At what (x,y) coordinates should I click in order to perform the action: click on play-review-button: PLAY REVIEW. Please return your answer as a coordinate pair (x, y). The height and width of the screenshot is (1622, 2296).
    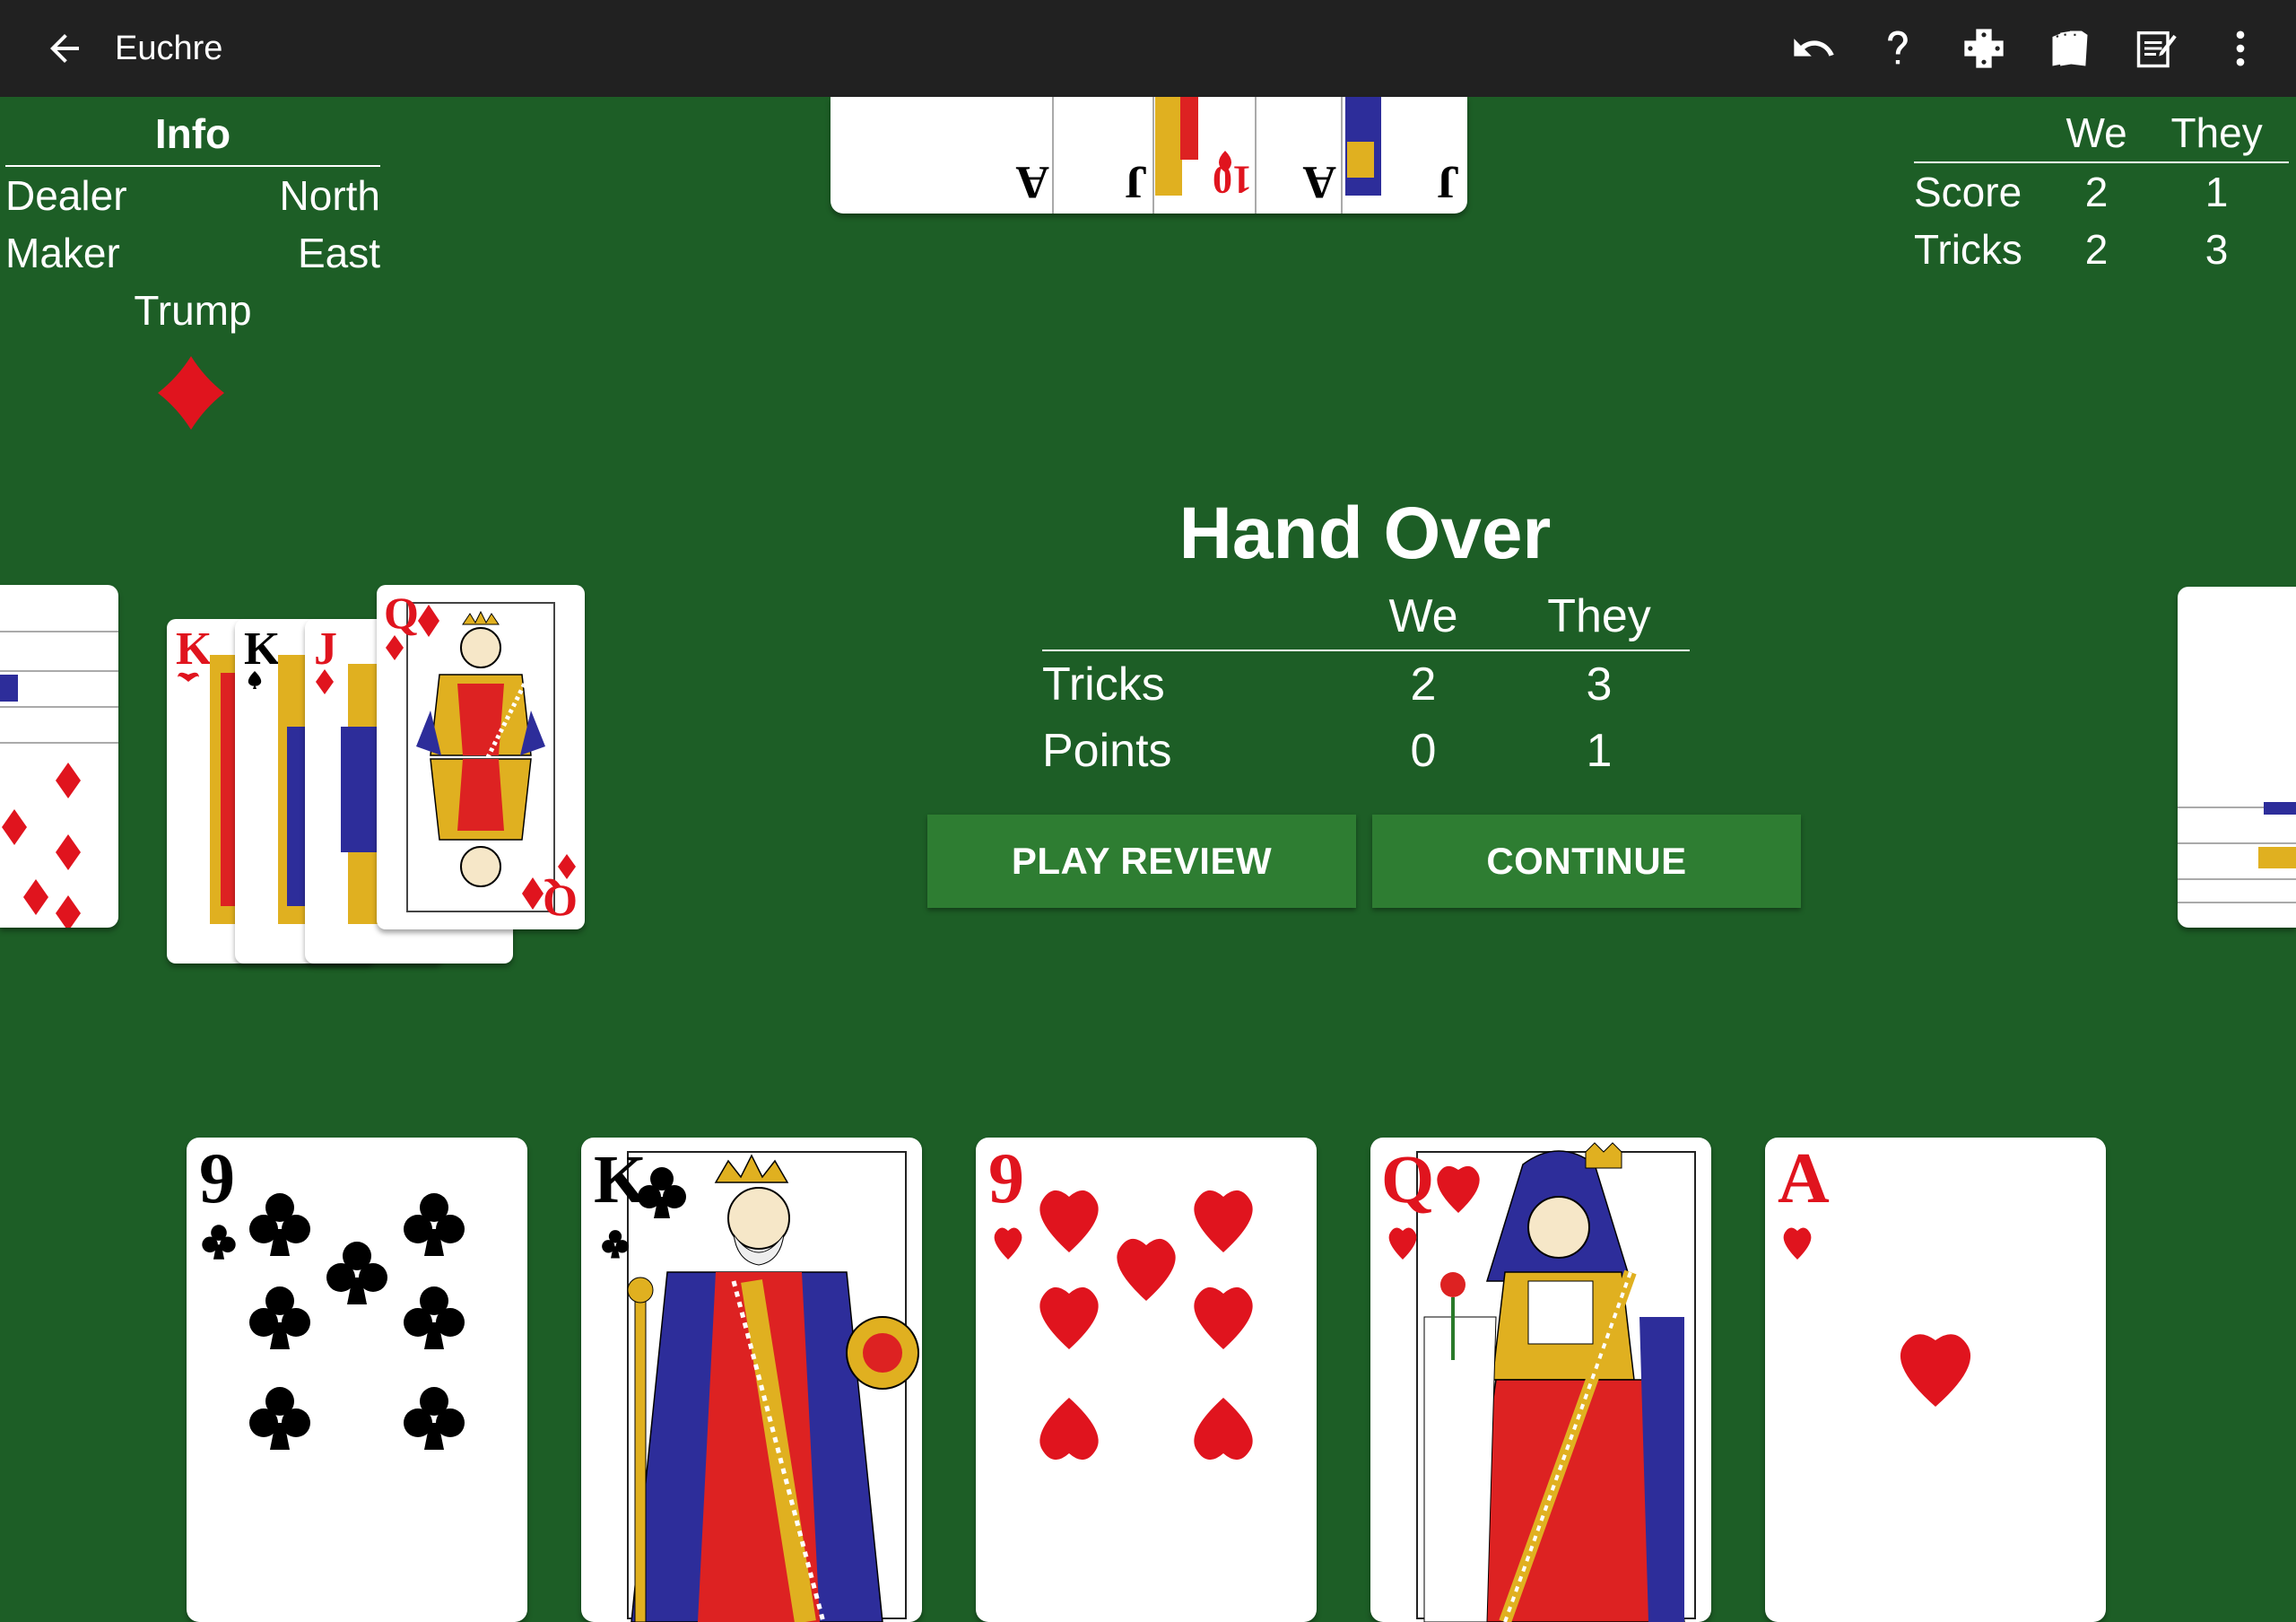
    Looking at the image, I should click on (1141, 862).